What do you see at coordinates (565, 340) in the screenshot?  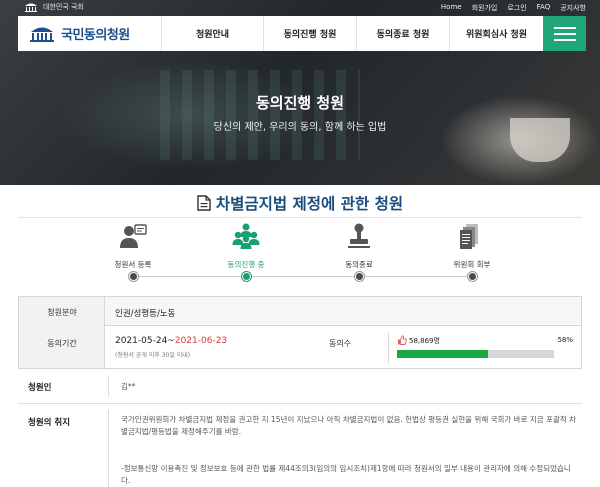 I see `agree-percent: 58%` at bounding box center [565, 340].